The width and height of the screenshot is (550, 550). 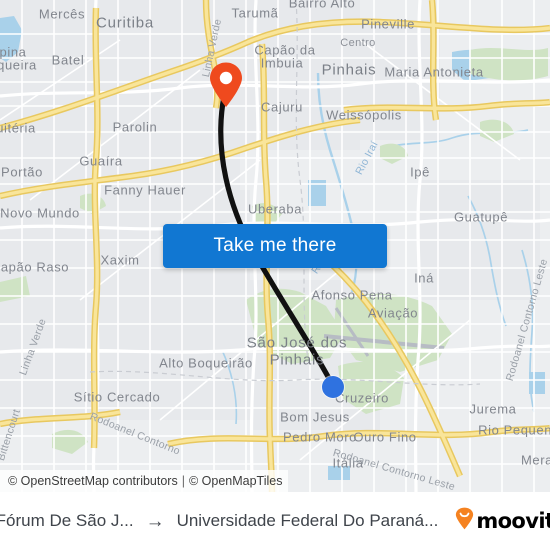 I want to click on arrow-right-icon: →, so click(x=155, y=521).